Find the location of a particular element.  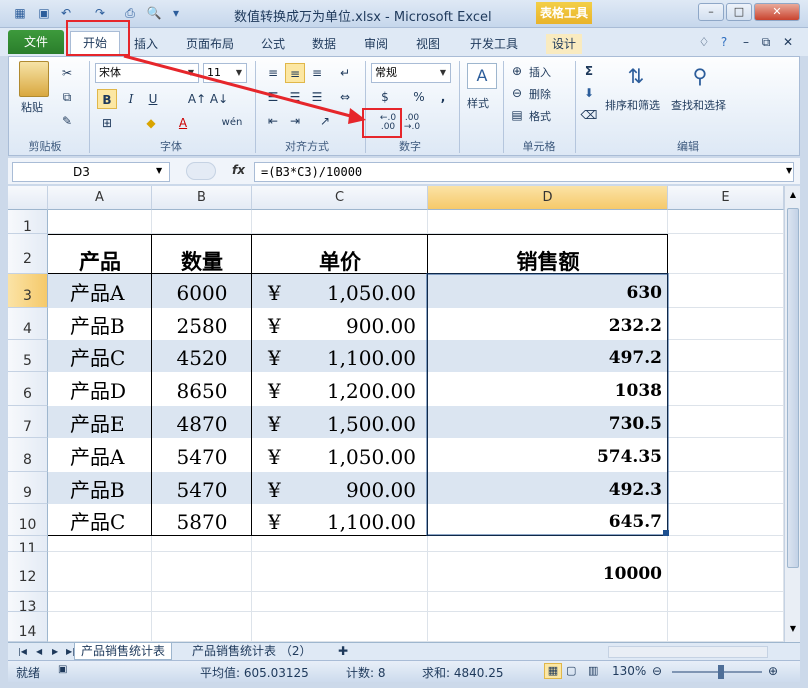

page-break-view-icon: ▥ is located at coordinates (593, 670).